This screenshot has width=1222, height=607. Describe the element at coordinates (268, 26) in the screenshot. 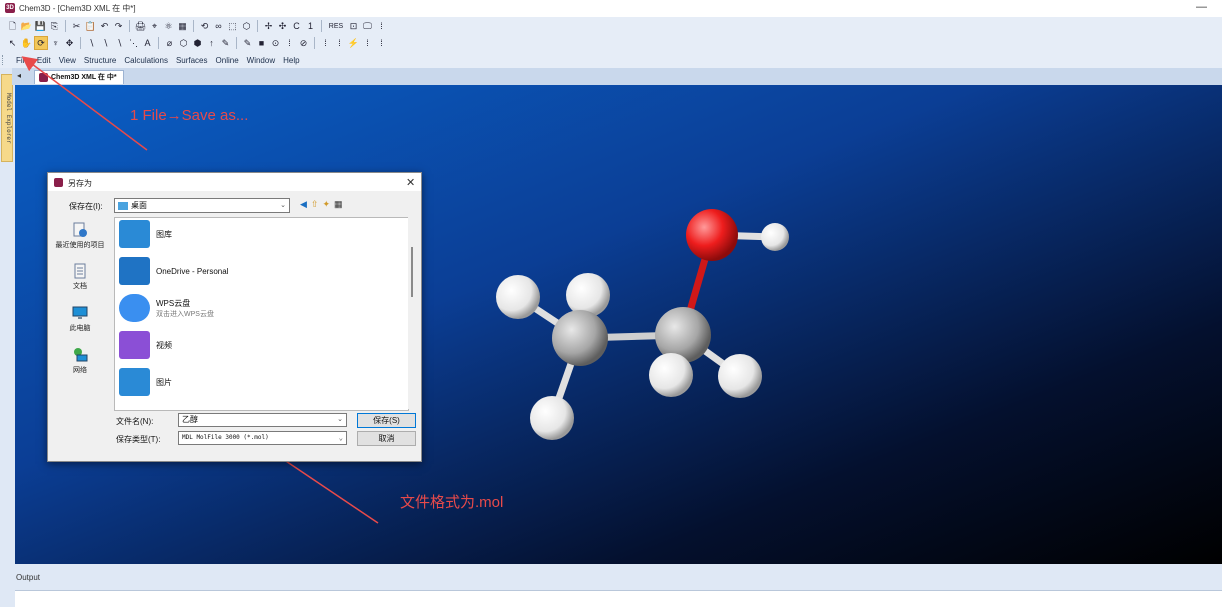

I see `toolbar-button-icon: ✢` at that location.